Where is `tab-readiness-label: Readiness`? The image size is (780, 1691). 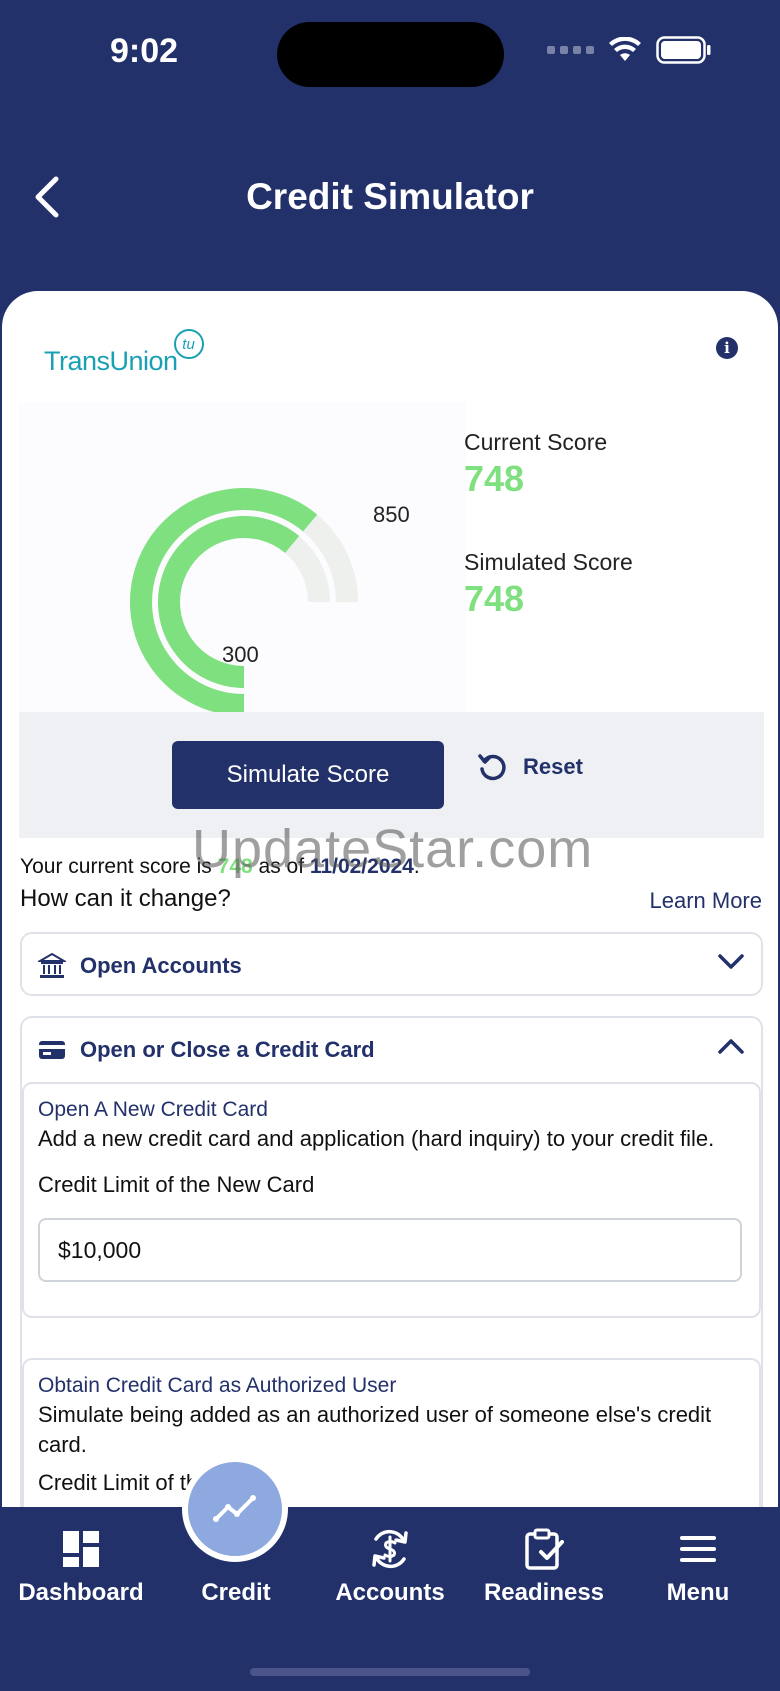
tab-readiness-label: Readiness is located at coordinates (544, 1592).